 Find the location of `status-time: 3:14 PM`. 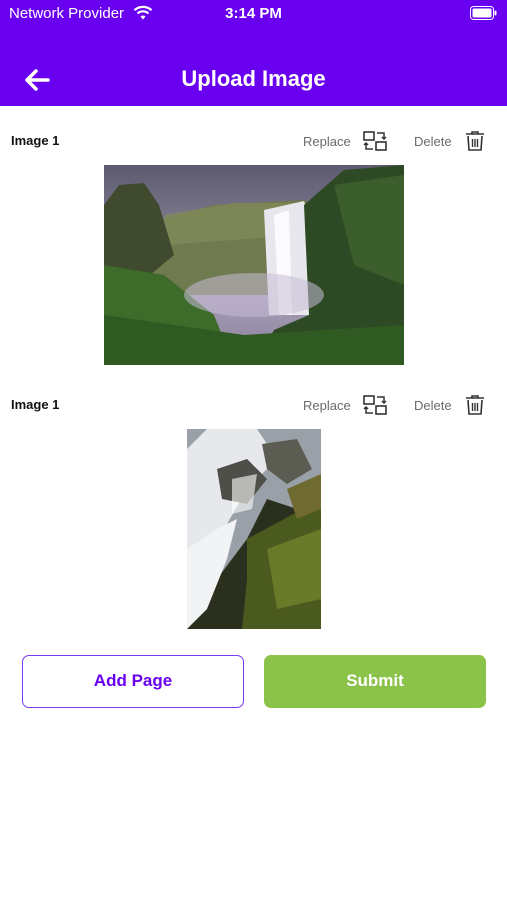

status-time: 3:14 PM is located at coordinates (253, 13).